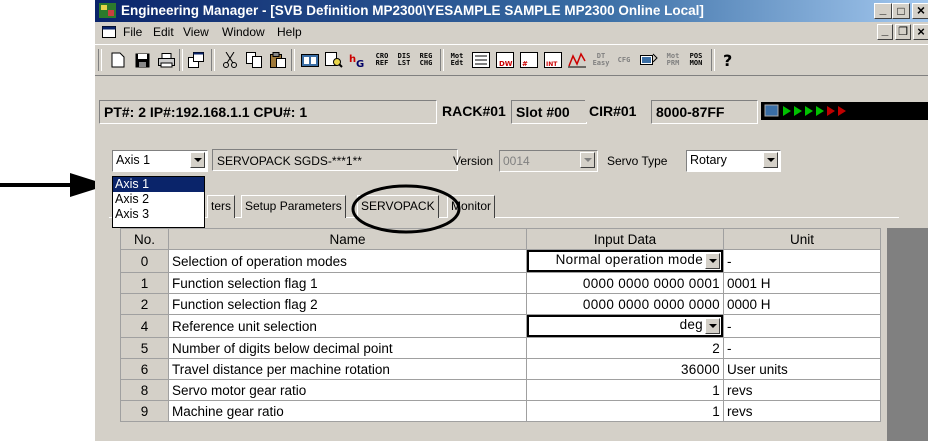 The height and width of the screenshot is (441, 928). Describe the element at coordinates (197, 160) in the screenshot. I see `axis-dropdown-button` at that location.